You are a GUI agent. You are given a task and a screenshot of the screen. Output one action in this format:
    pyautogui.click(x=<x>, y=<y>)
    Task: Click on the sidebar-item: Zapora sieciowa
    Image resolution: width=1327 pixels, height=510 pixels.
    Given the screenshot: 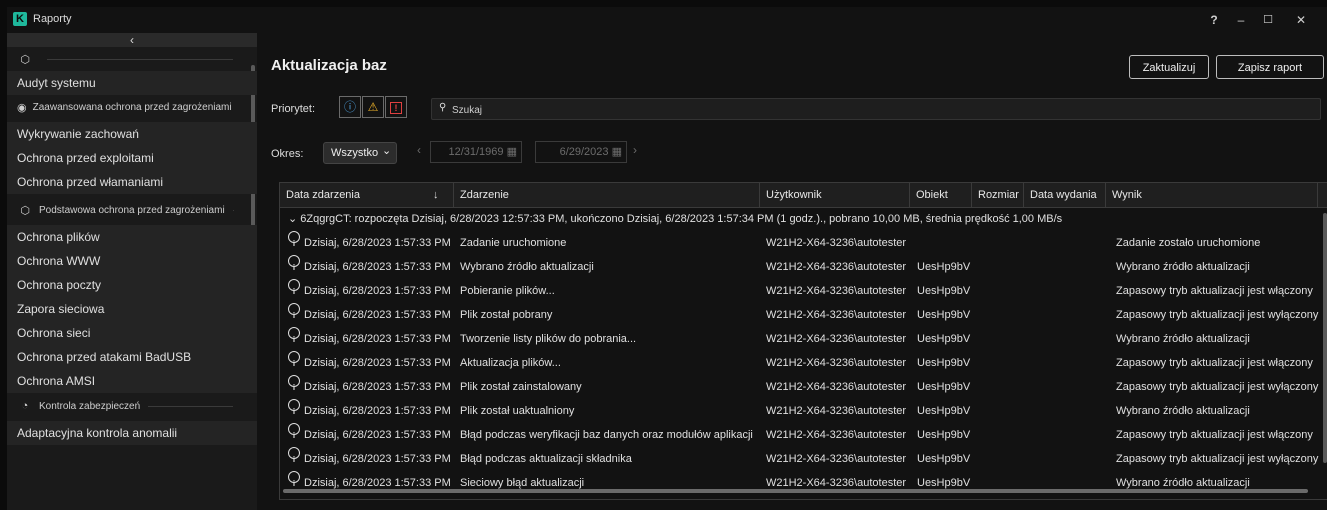 What is the action you would take?
    pyautogui.click(x=132, y=309)
    